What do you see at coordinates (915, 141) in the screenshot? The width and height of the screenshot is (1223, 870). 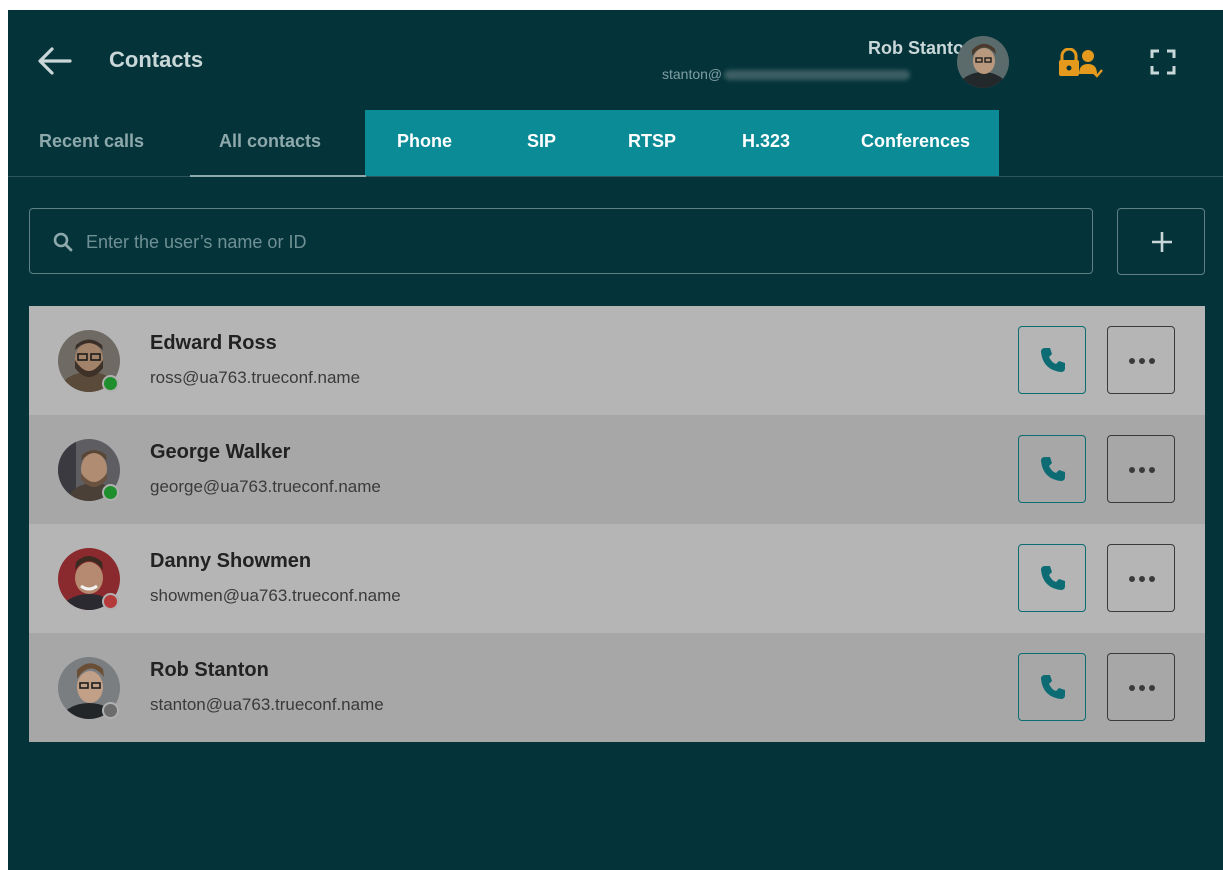 I see `tab-conferences: Conferences` at bounding box center [915, 141].